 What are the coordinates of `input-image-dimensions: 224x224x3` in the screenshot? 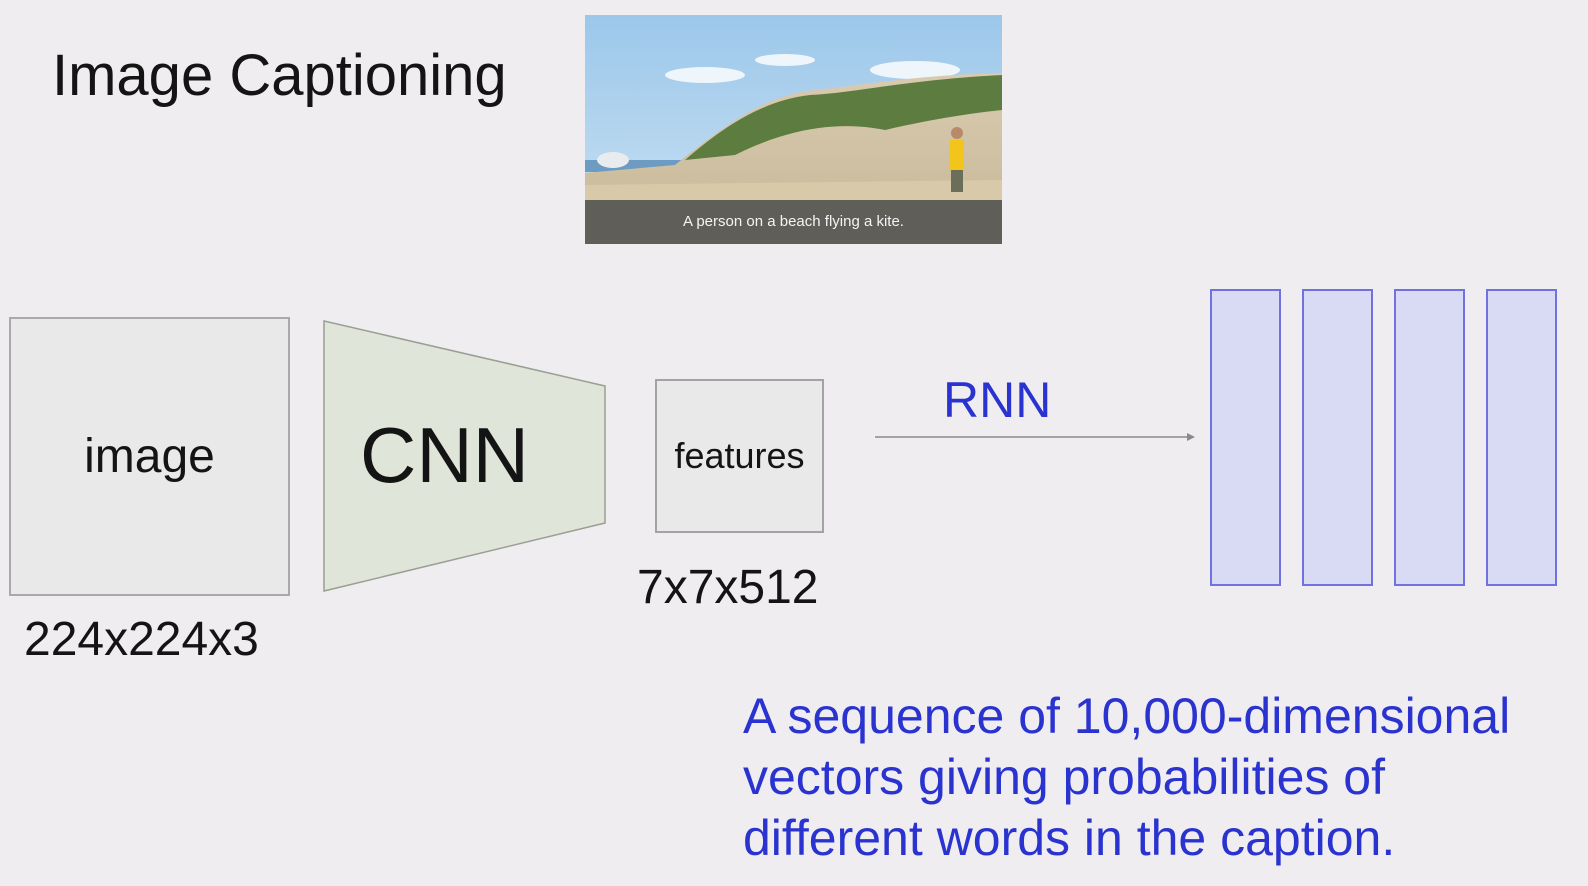 It's located at (141, 639).